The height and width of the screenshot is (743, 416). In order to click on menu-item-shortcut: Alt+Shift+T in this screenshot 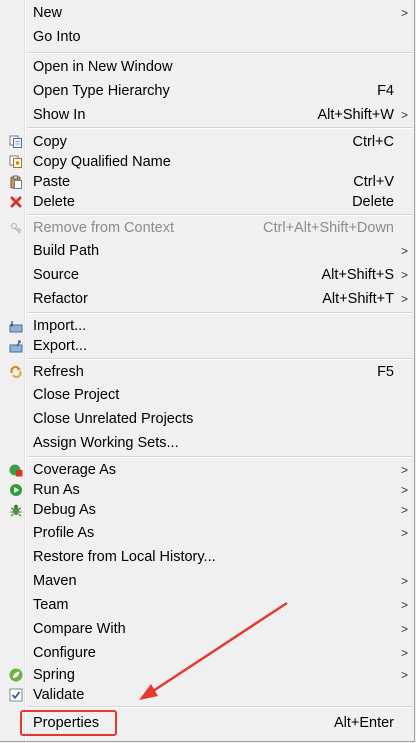, I will do `click(358, 299)`.